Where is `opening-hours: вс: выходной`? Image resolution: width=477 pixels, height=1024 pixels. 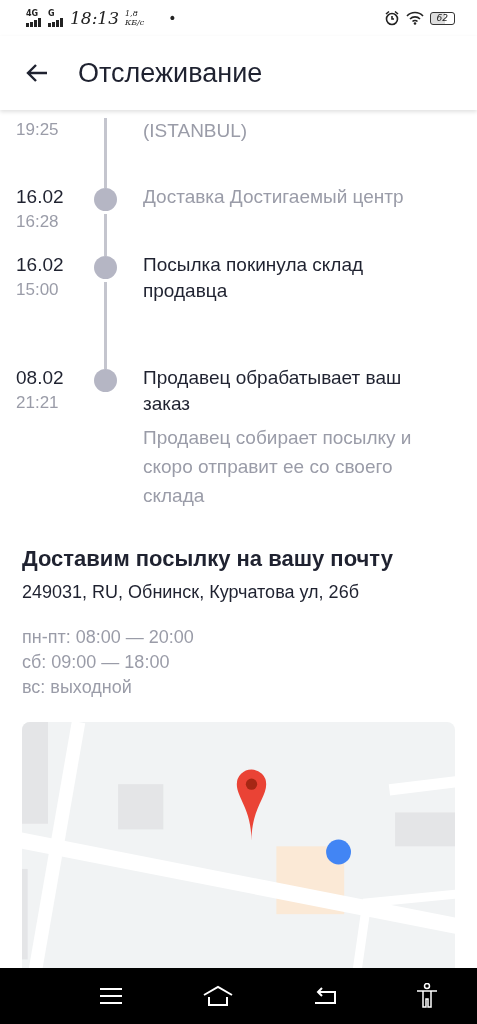 opening-hours: вс: выходной is located at coordinates (77, 687).